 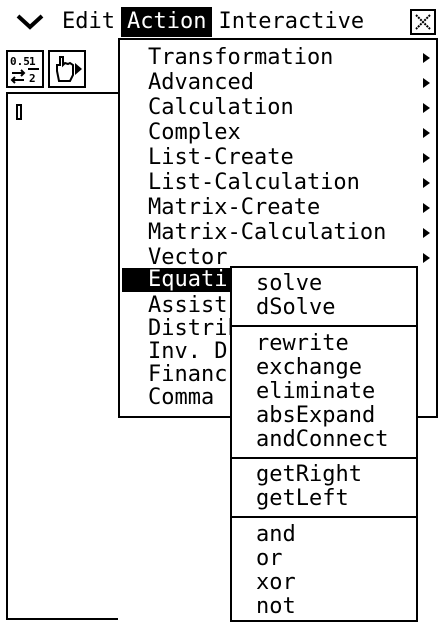 I want to click on submenu-item-exchange: exchange, so click(x=324, y=368).